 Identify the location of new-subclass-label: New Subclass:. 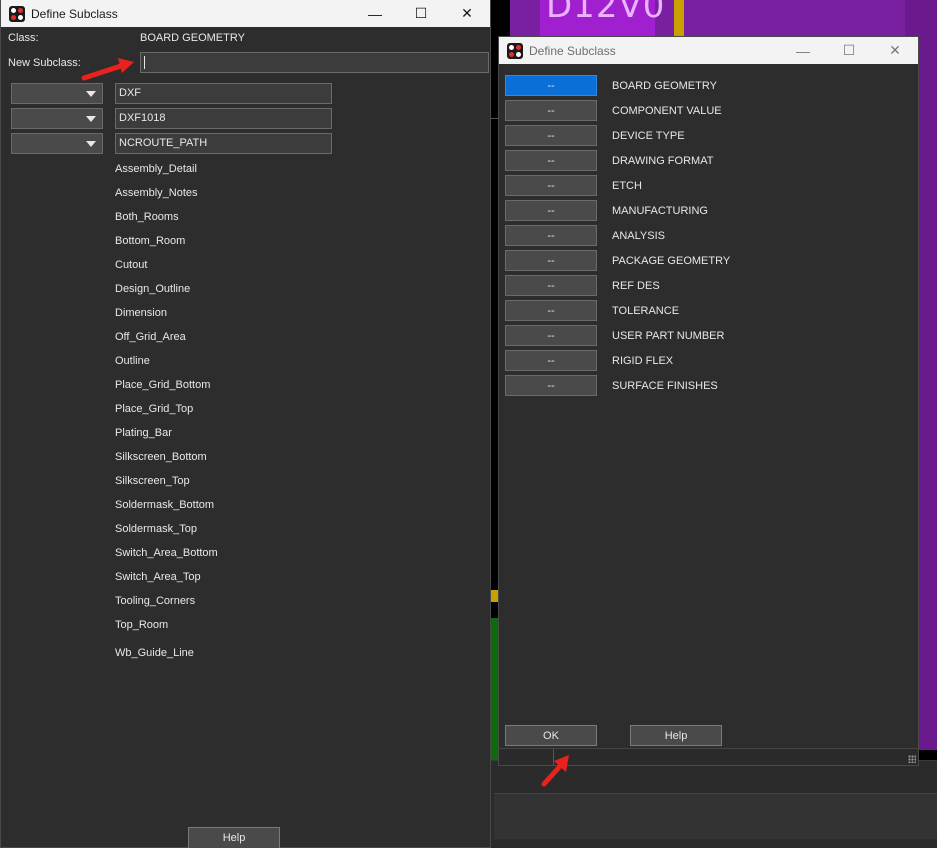
(44, 63).